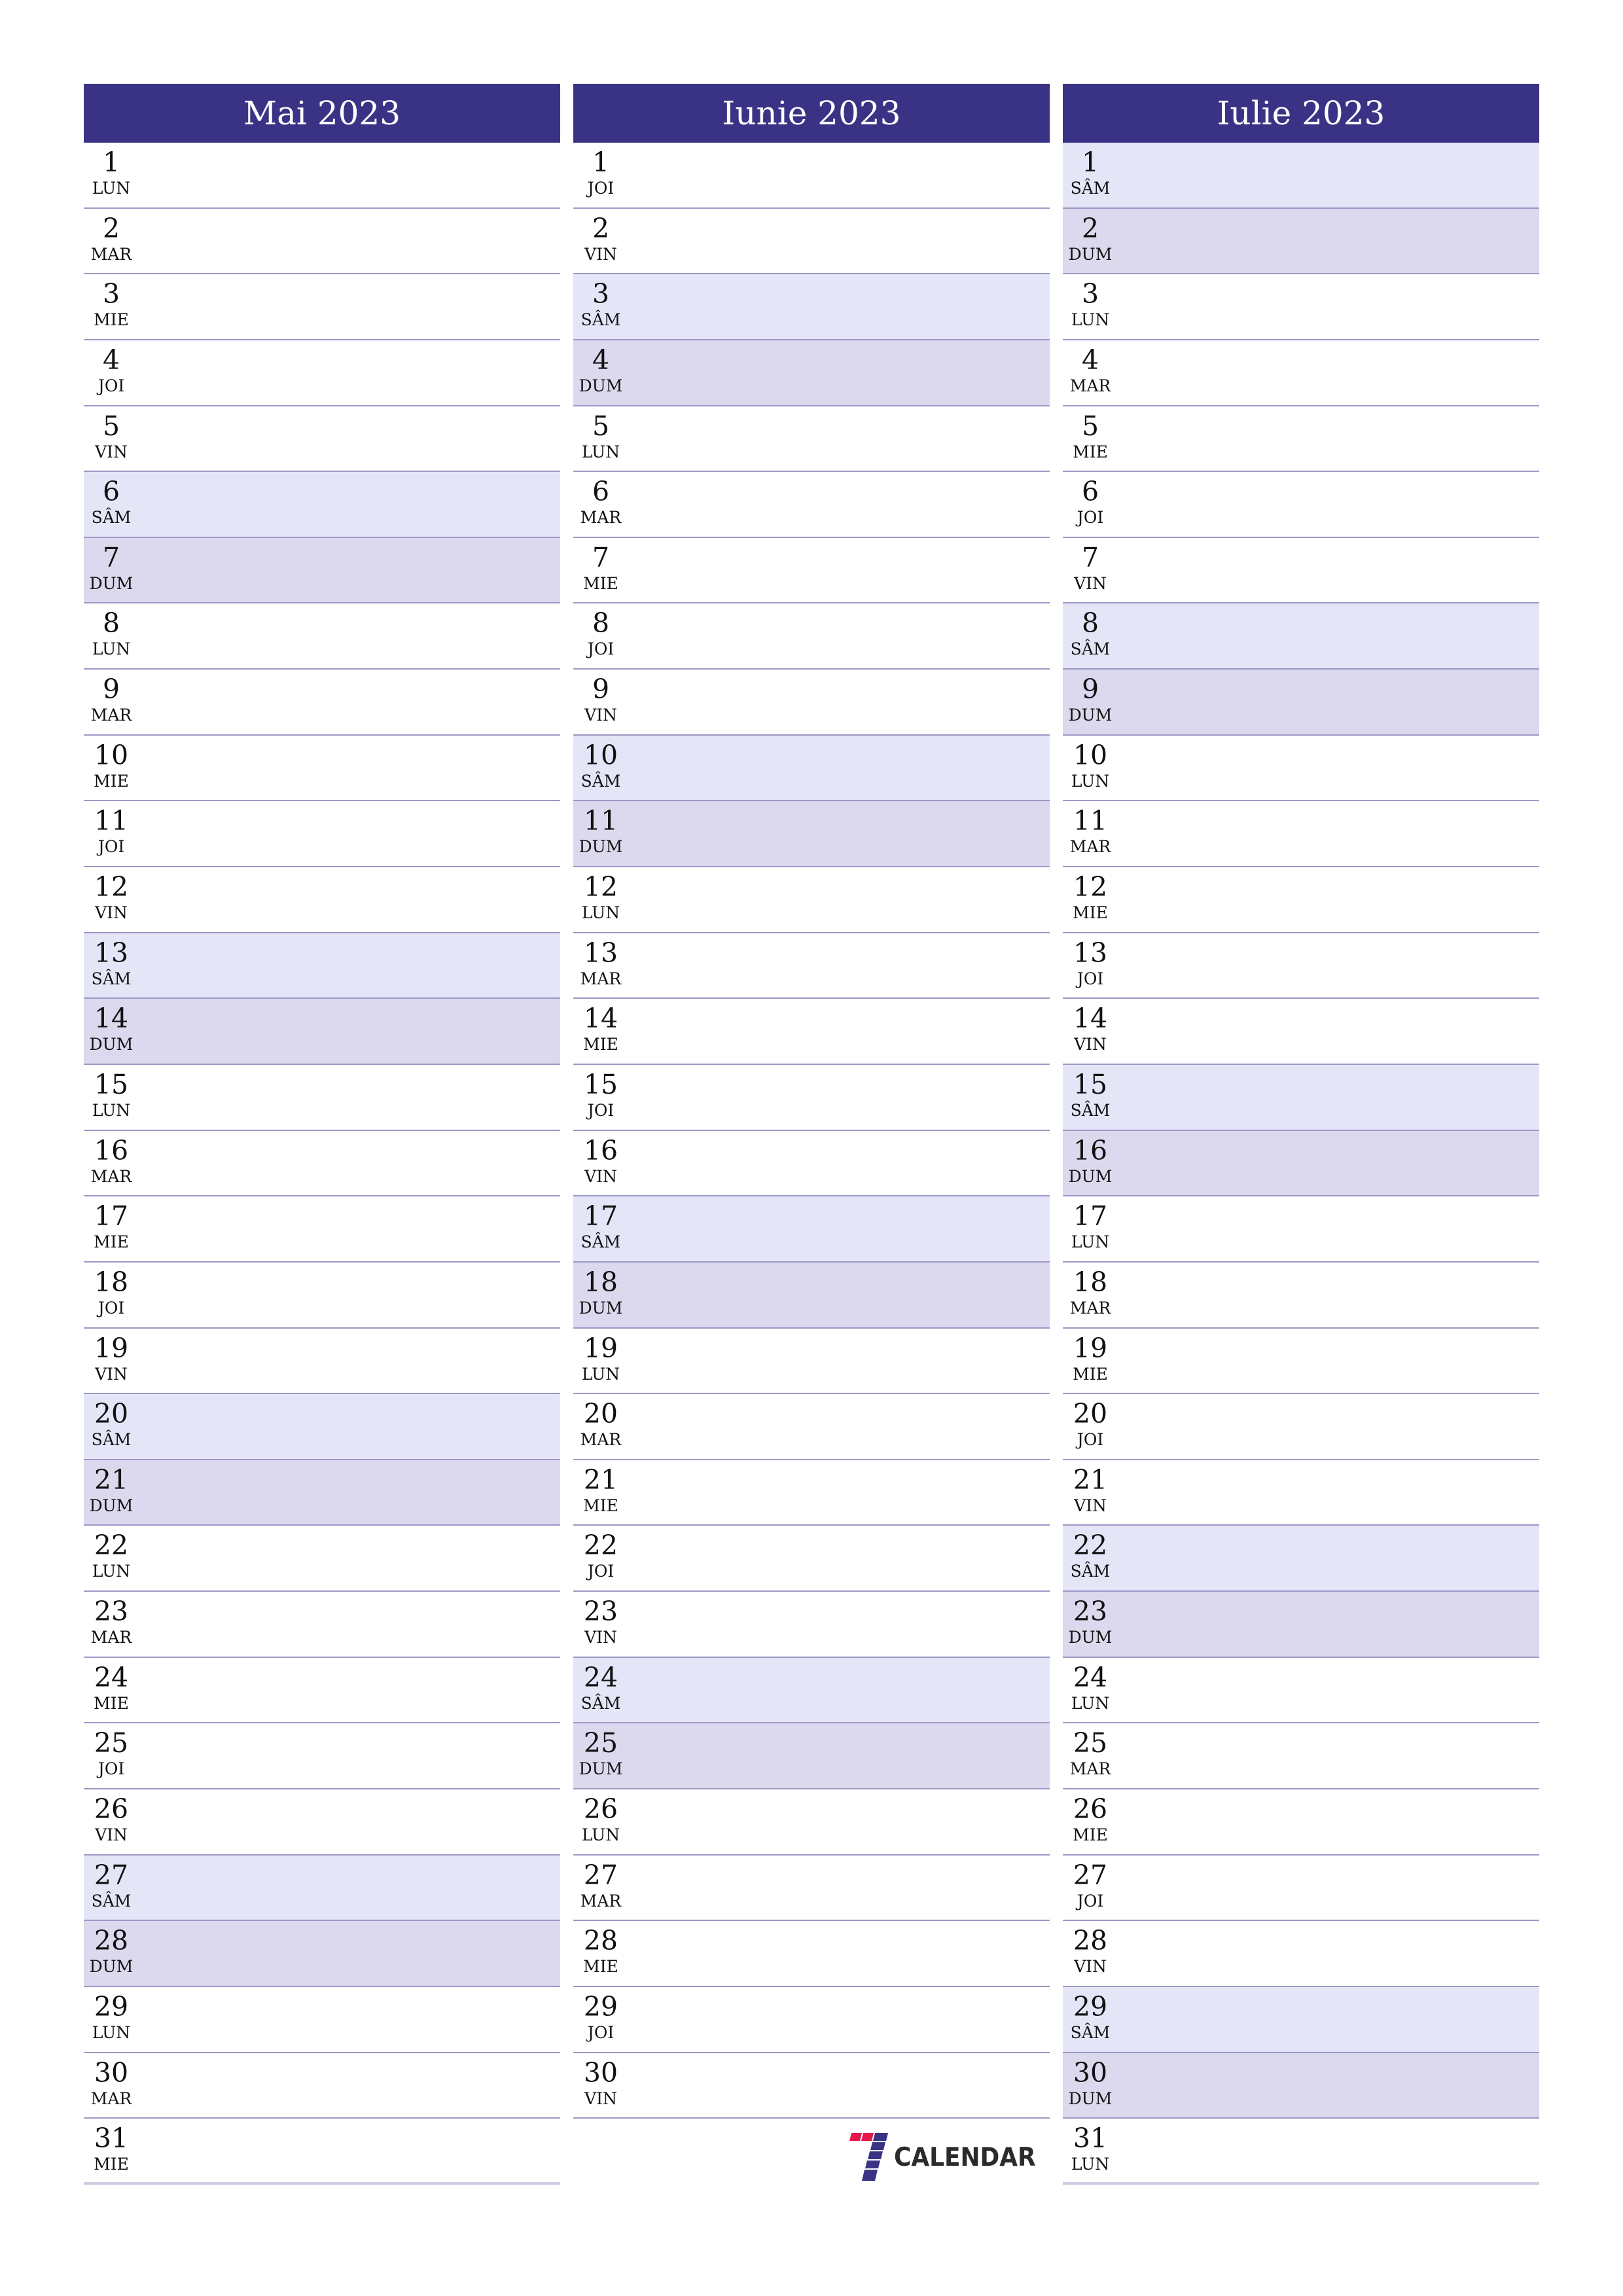  Describe the element at coordinates (322, 2086) in the screenshot. I see `day-row: 30 MAR` at that location.